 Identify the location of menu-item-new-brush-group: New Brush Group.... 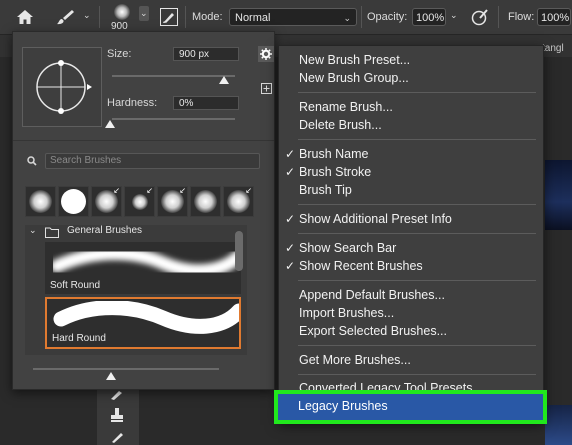
(411, 78).